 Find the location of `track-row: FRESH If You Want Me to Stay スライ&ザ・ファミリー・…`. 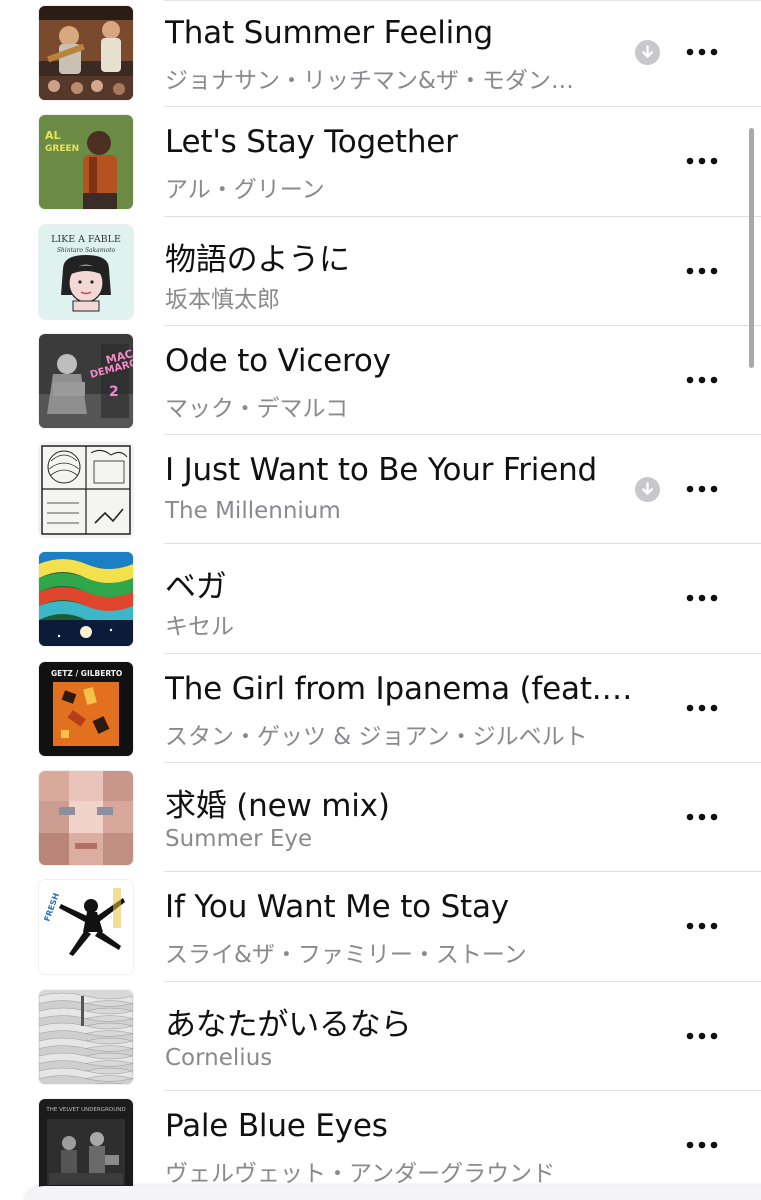

track-row: FRESH If You Want Me to Stay スライ&ザ・ファミリー・… is located at coordinates (380, 927).